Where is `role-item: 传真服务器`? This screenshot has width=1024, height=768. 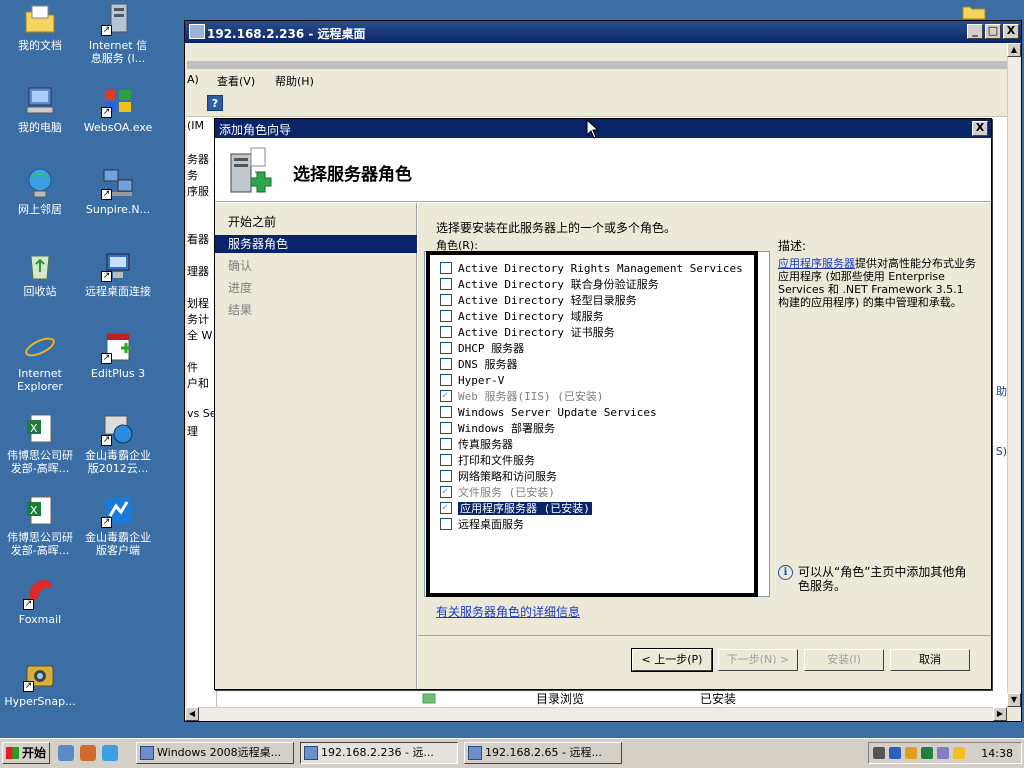 role-item: 传真服务器 is located at coordinates (476, 445).